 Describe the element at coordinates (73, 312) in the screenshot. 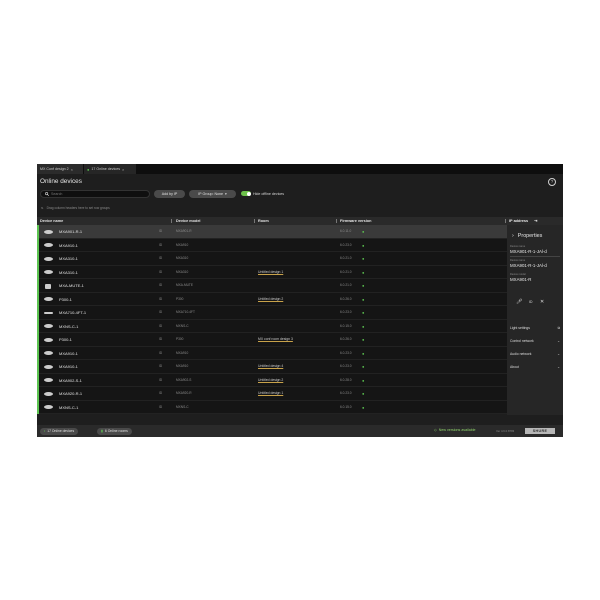

I see `device-name-cell: MXA710-4FT-1` at that location.